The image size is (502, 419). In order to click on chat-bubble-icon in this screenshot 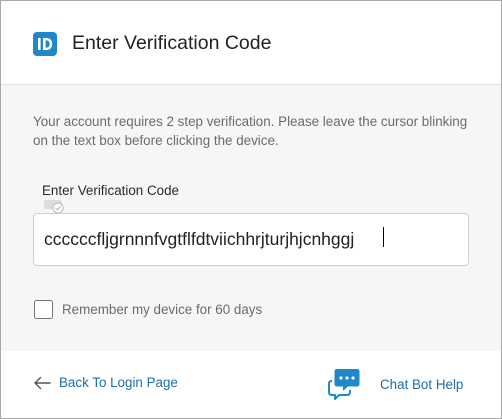, I will do `click(344, 384)`.